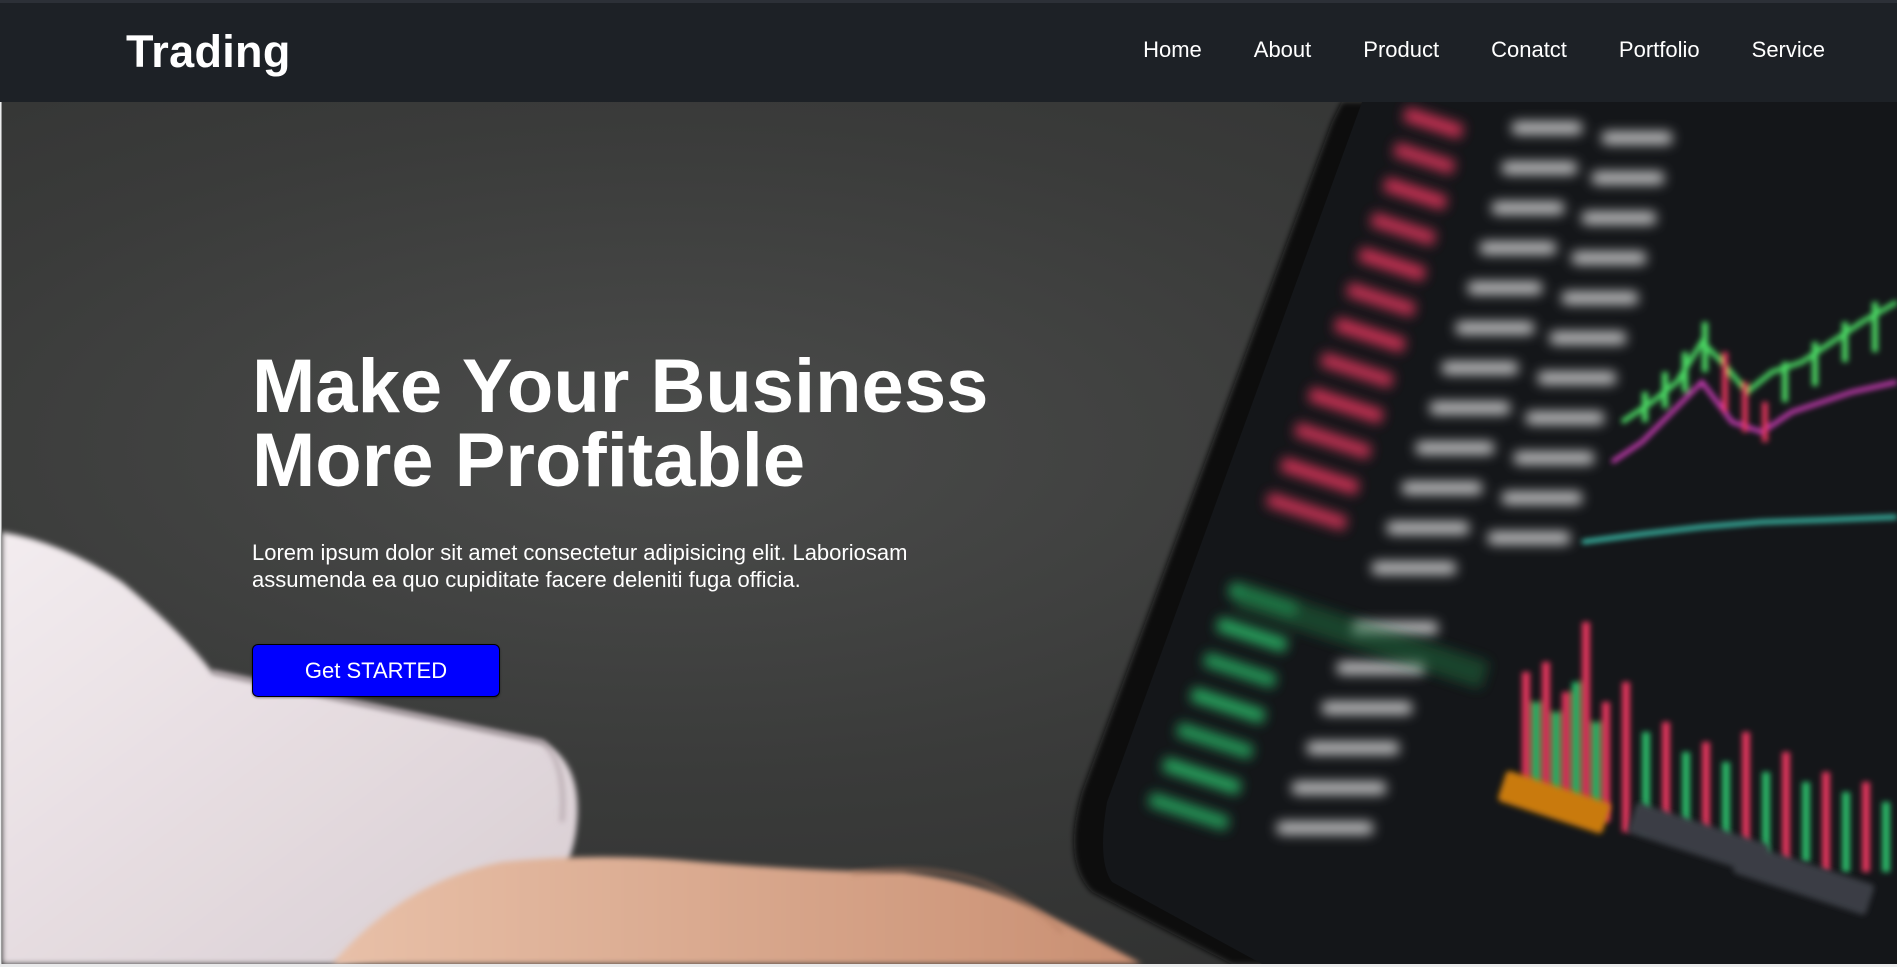 This screenshot has height=967, width=1897. What do you see at coordinates (1529, 50) in the screenshot?
I see `nav-link-contact: Conatct` at bounding box center [1529, 50].